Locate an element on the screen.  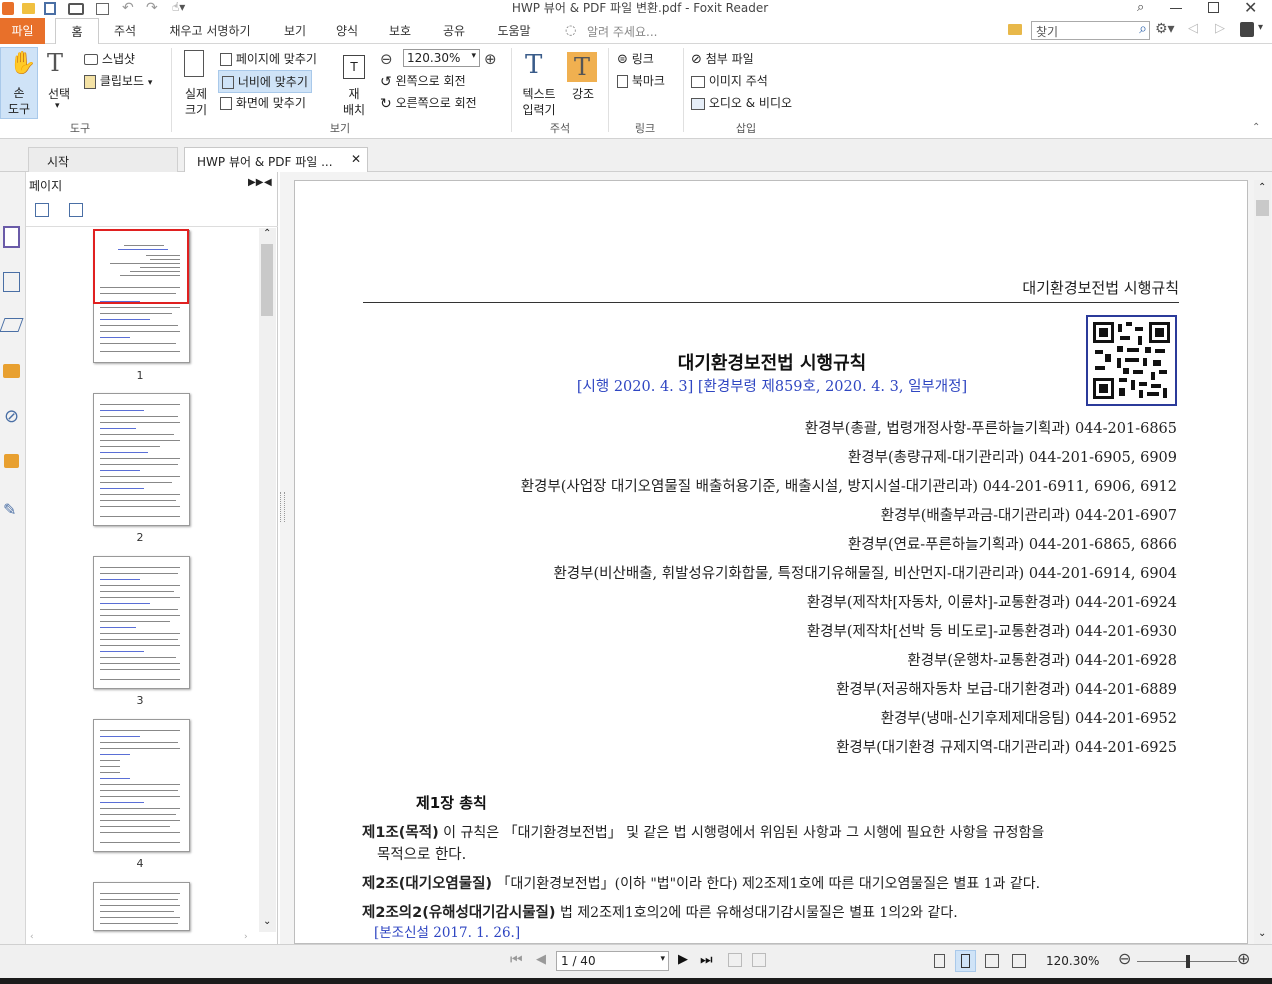
tab-document: HWP 뷰어 & PDF 파일 ... ✕ is located at coordinates (276, 160).